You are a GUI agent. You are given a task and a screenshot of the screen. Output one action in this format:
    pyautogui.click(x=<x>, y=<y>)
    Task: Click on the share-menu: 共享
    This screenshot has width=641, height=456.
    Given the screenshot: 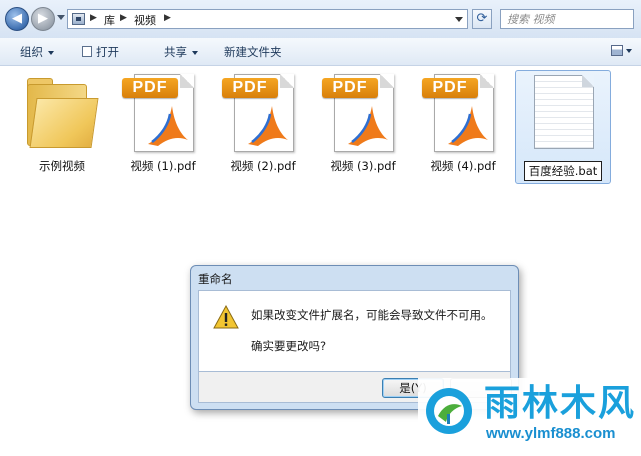 What is the action you would take?
    pyautogui.click(x=181, y=52)
    